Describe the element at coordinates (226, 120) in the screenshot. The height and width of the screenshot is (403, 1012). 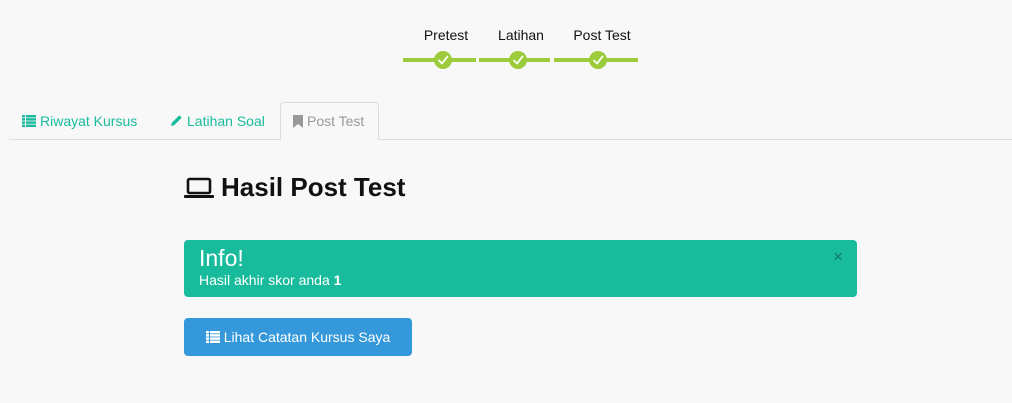
I see `tab-label: Latihan Soal` at that location.